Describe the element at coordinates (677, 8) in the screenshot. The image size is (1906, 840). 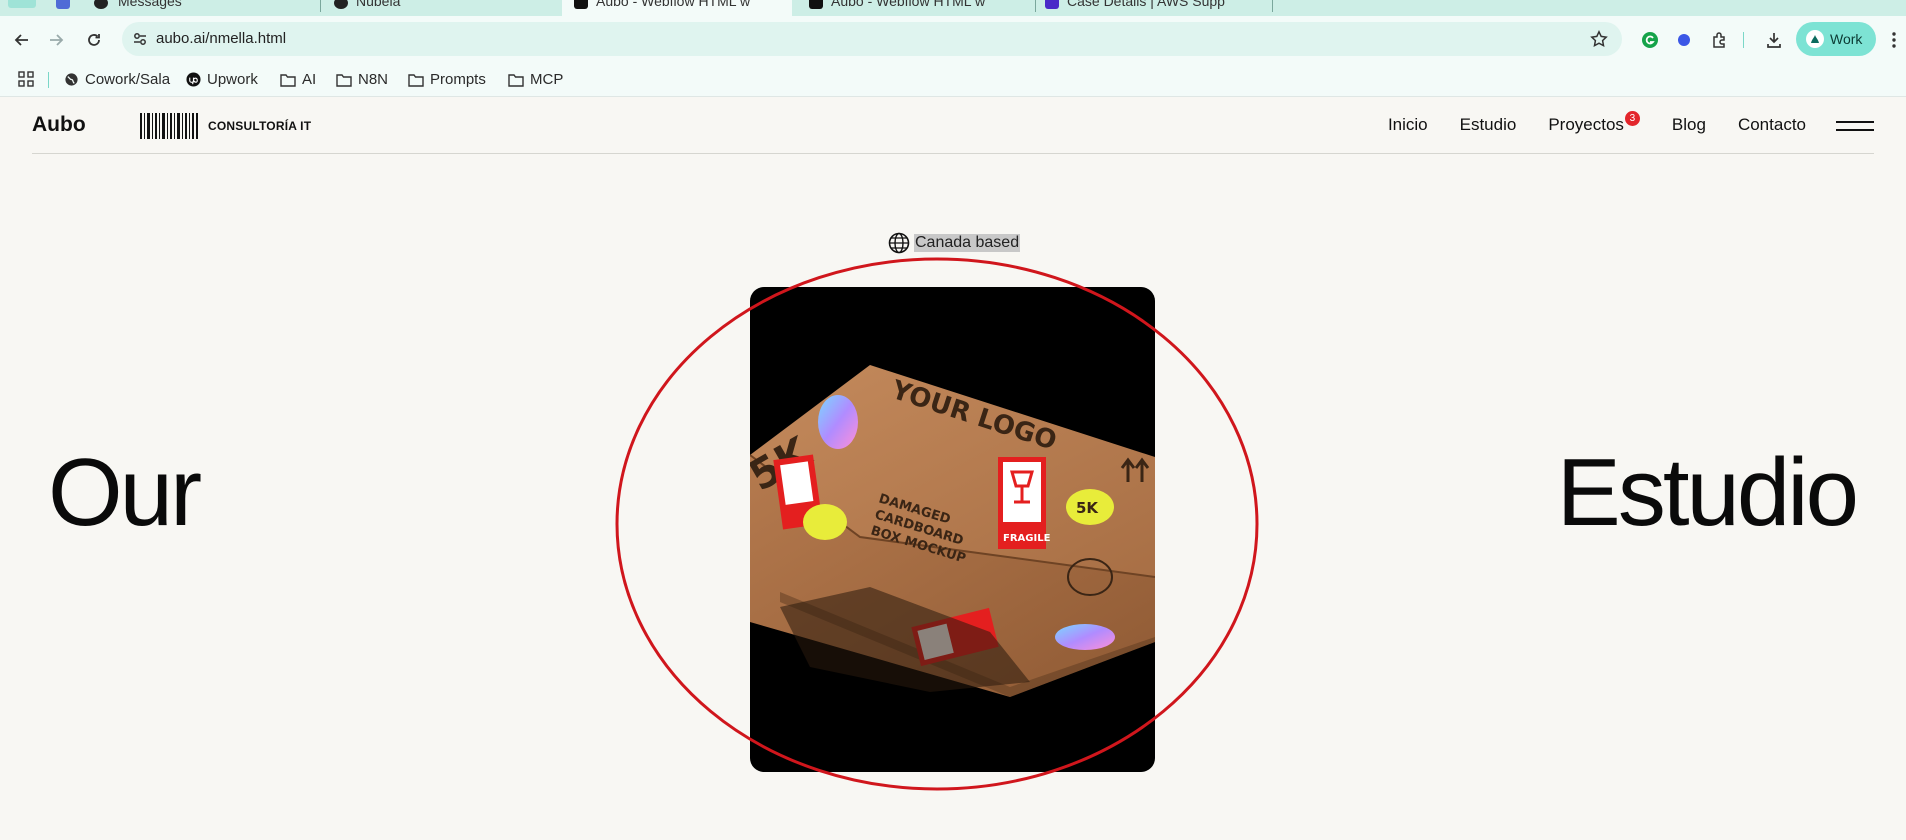
I see `tab-aubo-active: Aubo - Webflow HTML w` at that location.